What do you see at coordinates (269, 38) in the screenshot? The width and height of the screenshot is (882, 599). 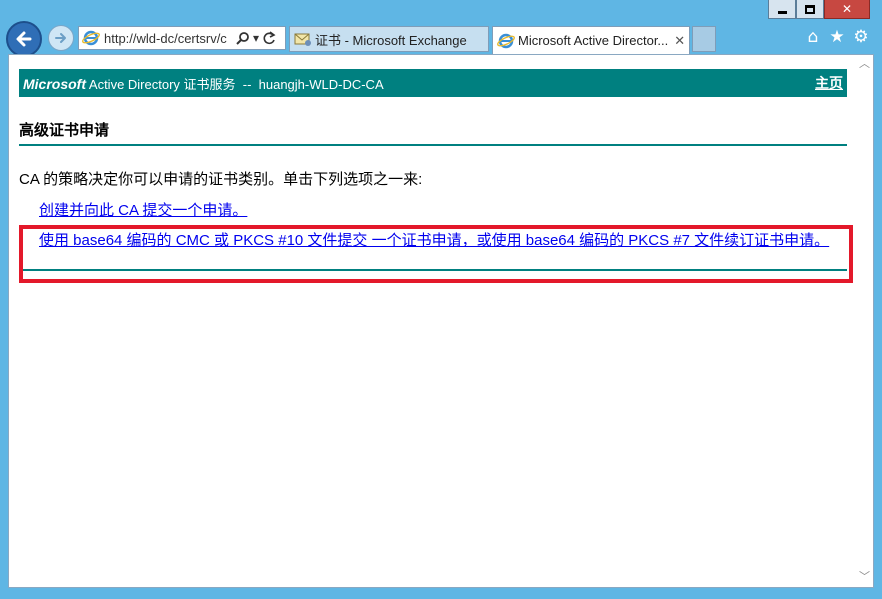 I see `refresh-icon` at bounding box center [269, 38].